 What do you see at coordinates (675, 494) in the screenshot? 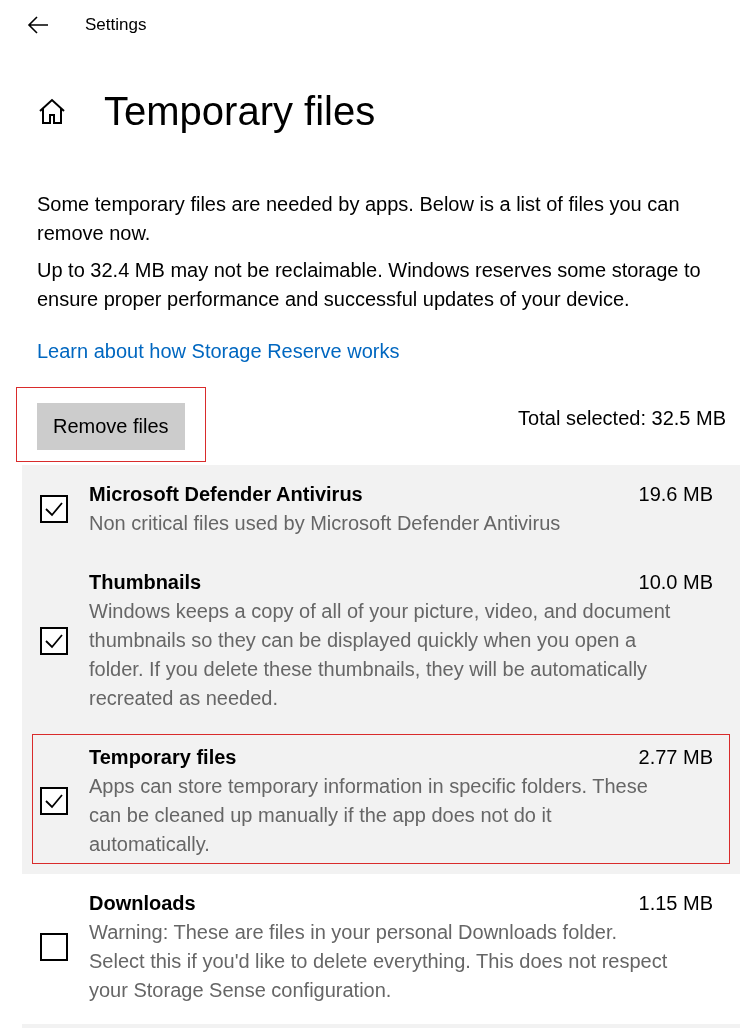
I see `item-size: 19.6 MB` at bounding box center [675, 494].